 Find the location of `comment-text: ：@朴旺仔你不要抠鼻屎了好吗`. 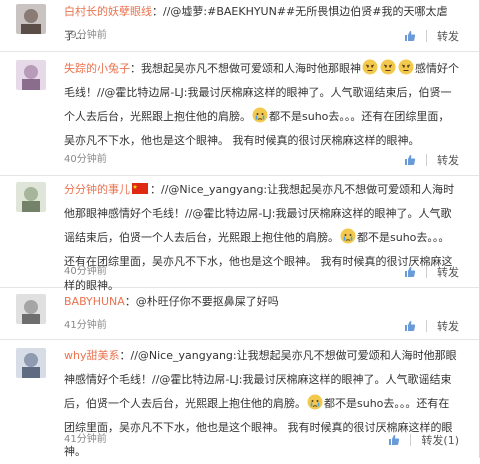

comment-text: ：@朴旺仔你不要抠鼻屎了好吗 is located at coordinates (201, 301).